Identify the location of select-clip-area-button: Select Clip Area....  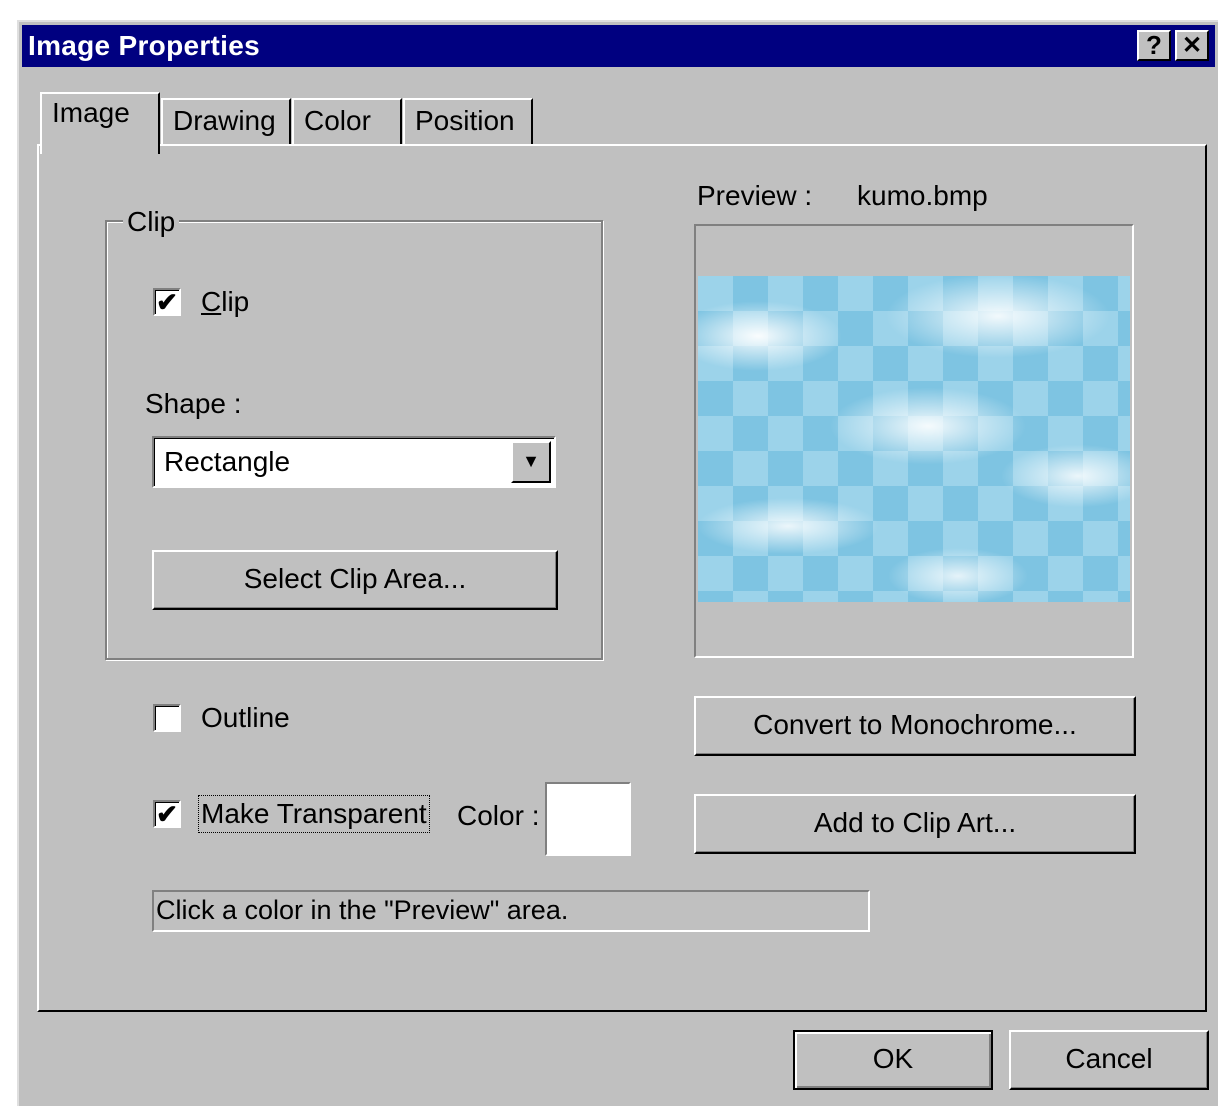
(355, 580).